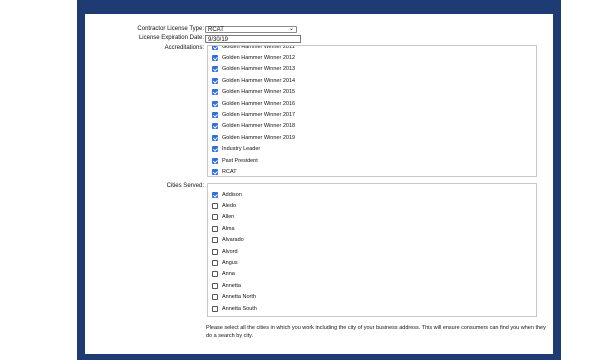 This screenshot has width=613, height=360. What do you see at coordinates (170, 29) in the screenshot?
I see `license-type-label: Contractor License Type:` at bounding box center [170, 29].